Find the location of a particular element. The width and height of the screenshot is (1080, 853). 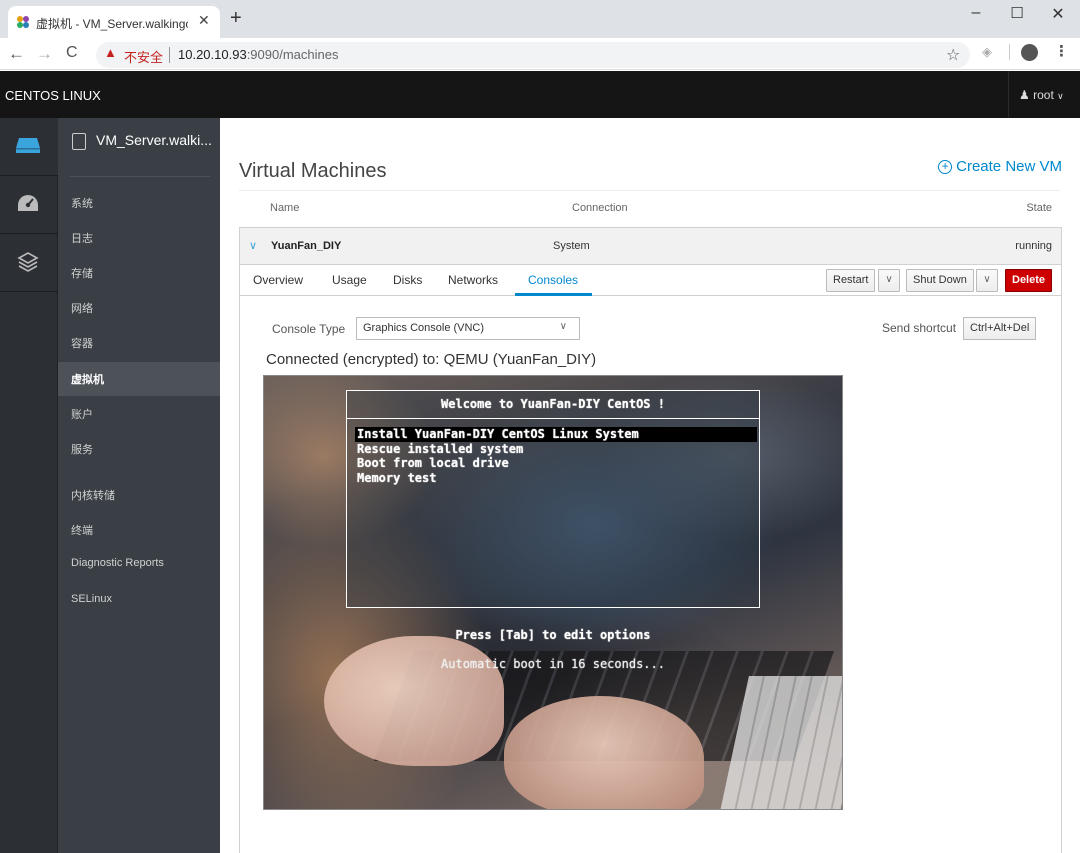

restart-button: Restart is located at coordinates (851, 280).